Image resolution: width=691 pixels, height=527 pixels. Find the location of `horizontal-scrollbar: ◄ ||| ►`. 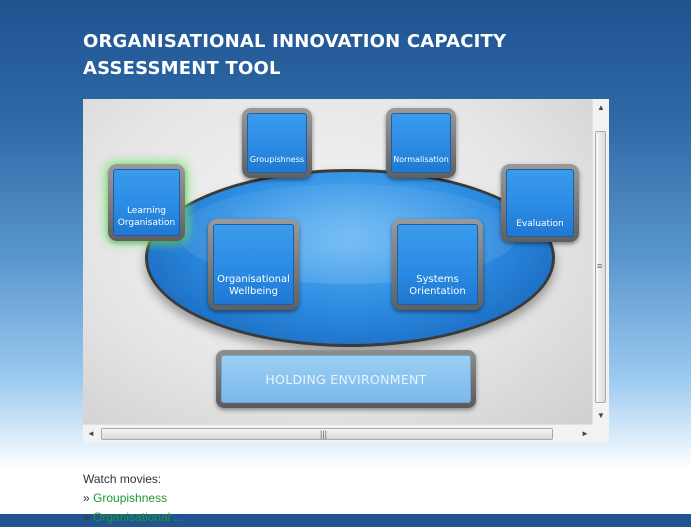

horizontal-scrollbar: ◄ ||| ► is located at coordinates (338, 433).